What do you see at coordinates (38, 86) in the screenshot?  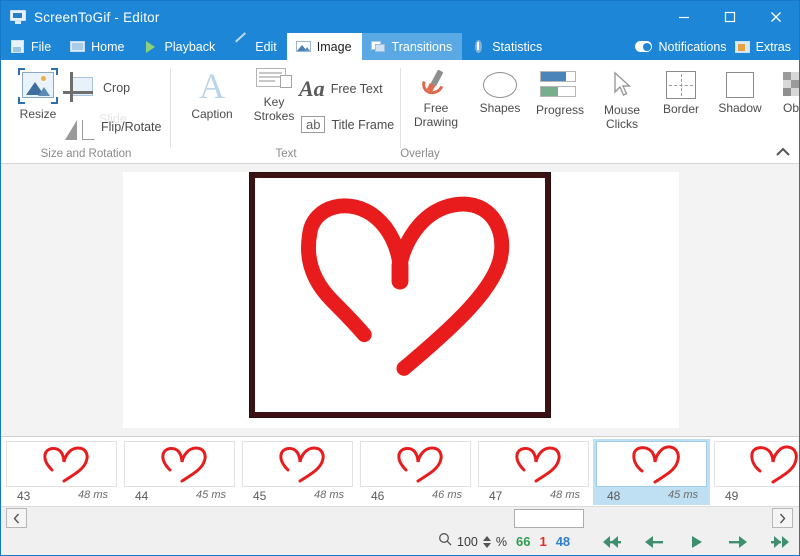 I see `resize-icon` at bounding box center [38, 86].